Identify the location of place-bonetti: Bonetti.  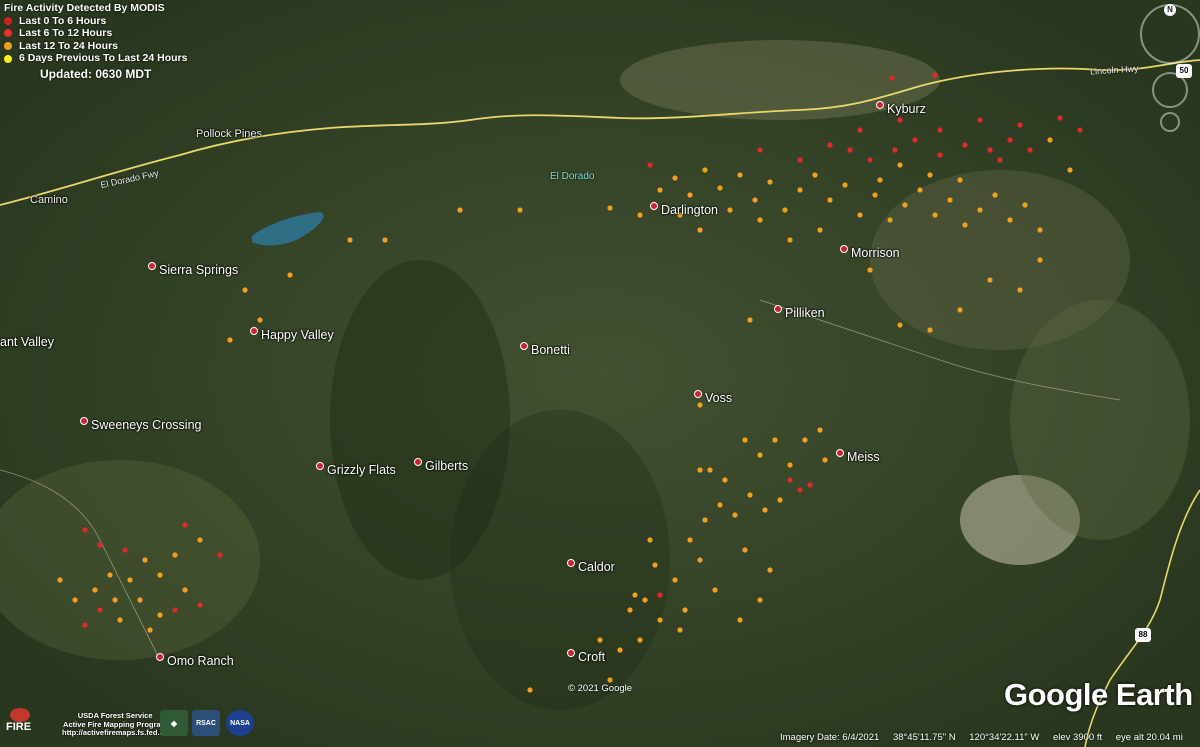
(545, 349).